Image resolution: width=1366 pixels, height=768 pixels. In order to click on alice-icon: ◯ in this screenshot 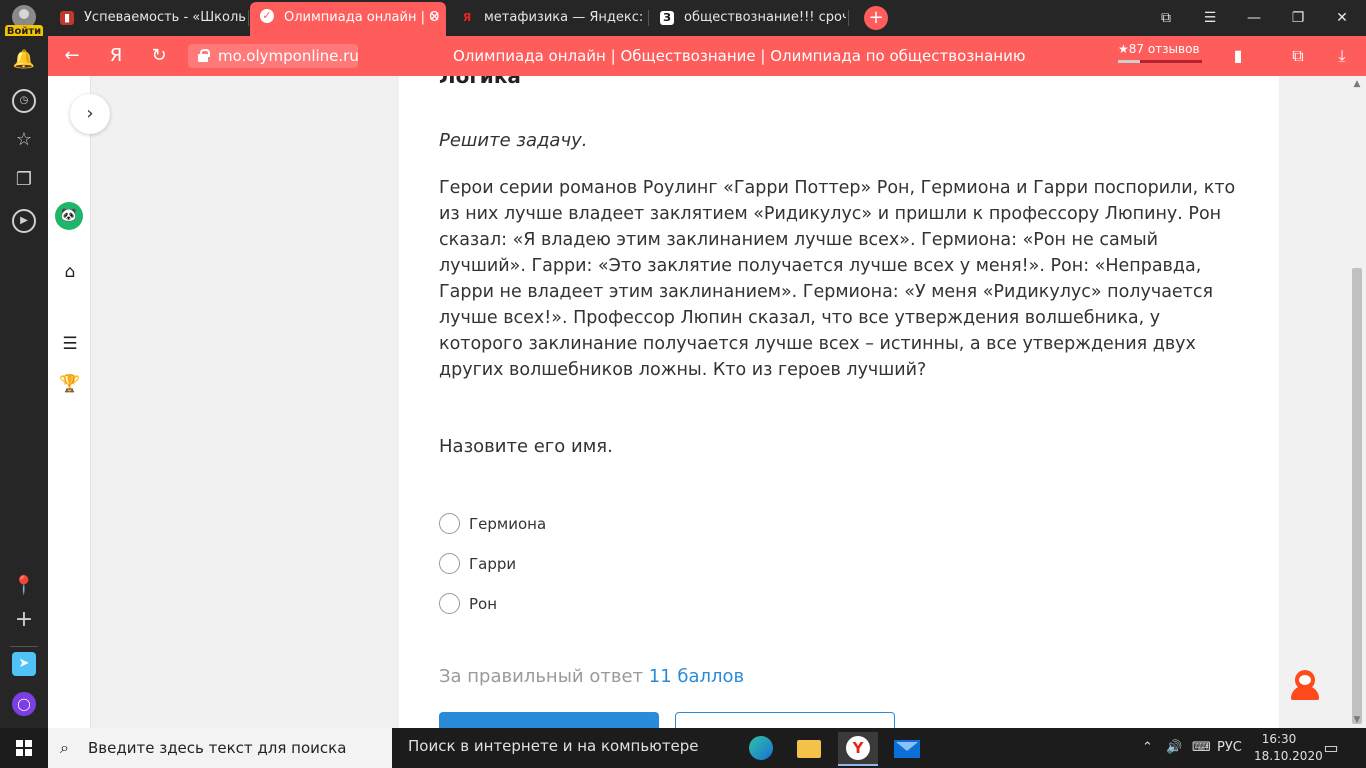, I will do `click(24, 704)`.